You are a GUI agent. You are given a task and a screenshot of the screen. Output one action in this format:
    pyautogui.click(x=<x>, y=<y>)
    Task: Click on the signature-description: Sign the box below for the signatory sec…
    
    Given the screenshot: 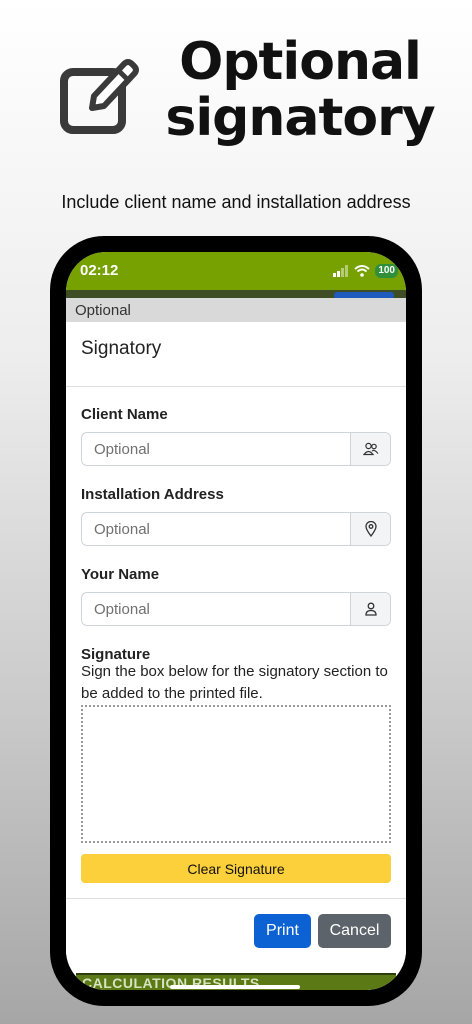 What is the action you would take?
    pyautogui.click(x=234, y=682)
    